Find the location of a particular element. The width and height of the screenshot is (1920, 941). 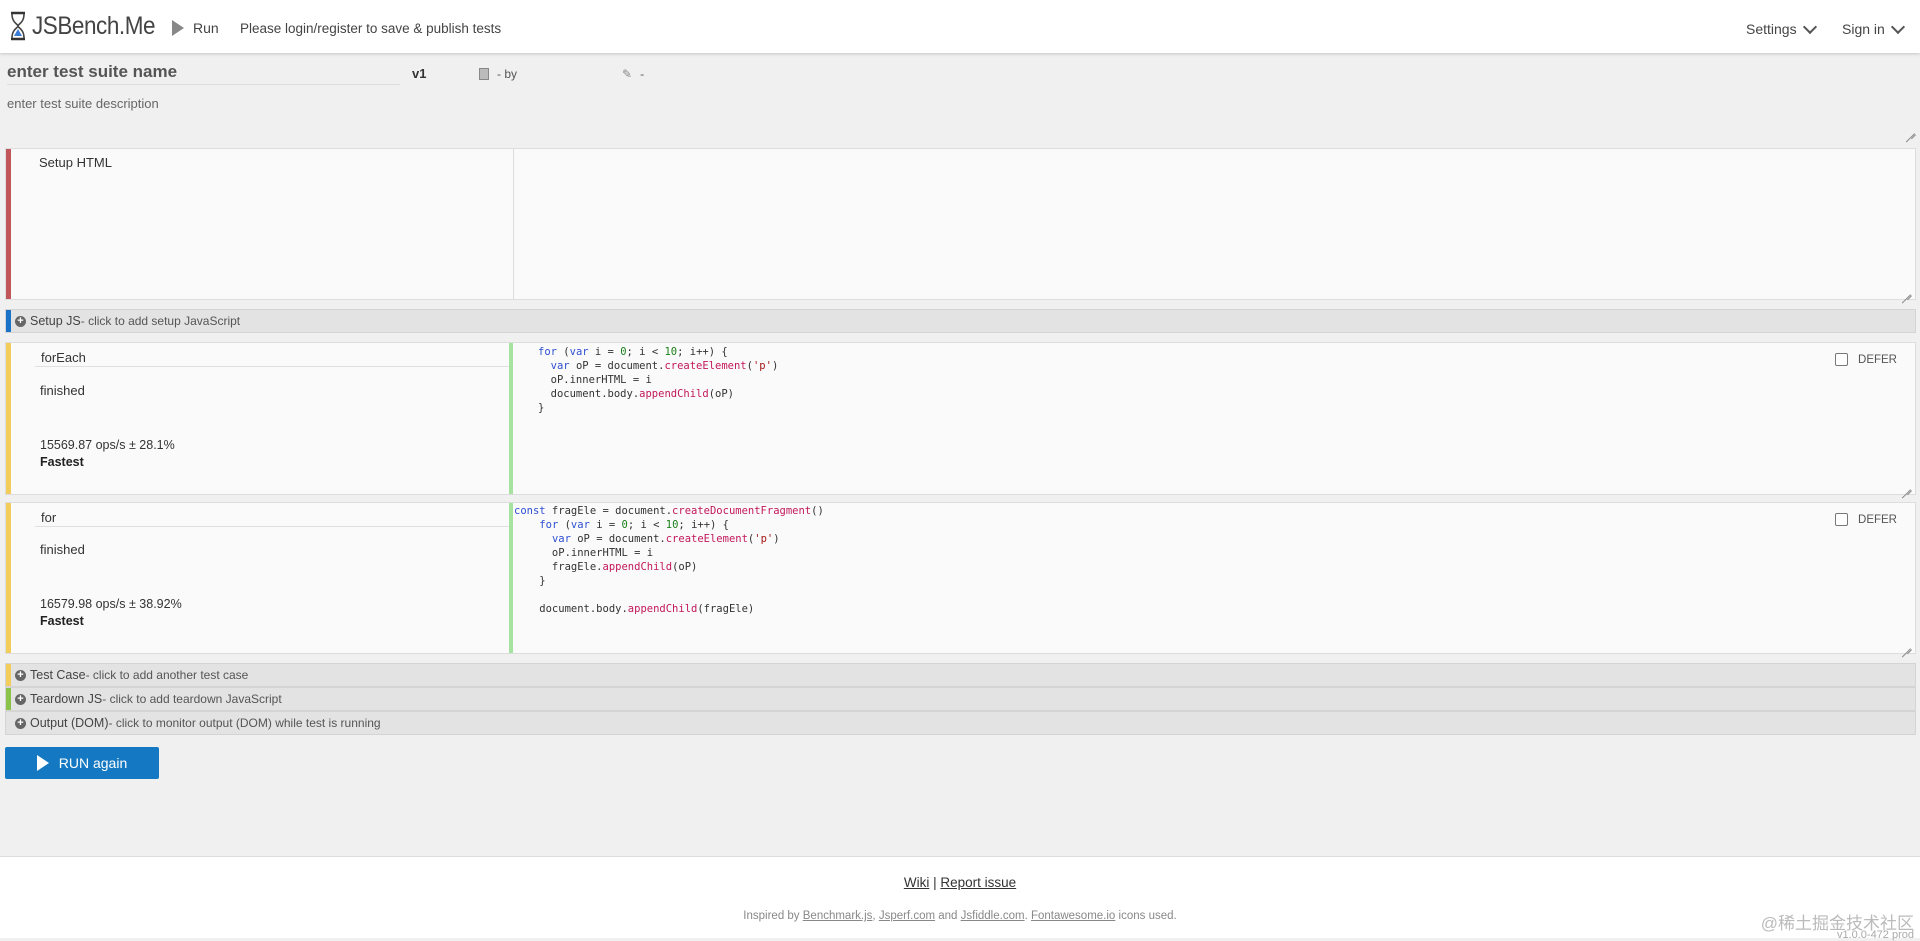

footer-links: Wiki | Report issue is located at coordinates (960, 882).